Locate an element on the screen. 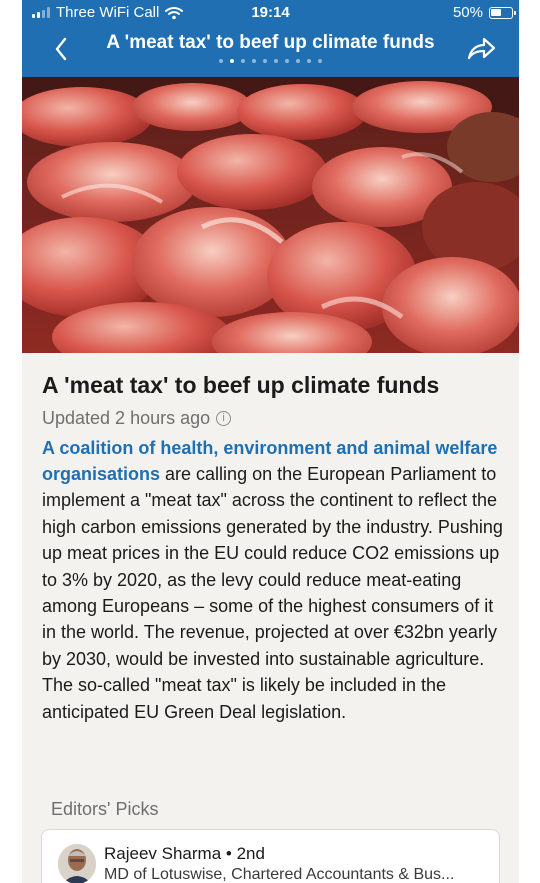  page-indicator is located at coordinates (270, 61).